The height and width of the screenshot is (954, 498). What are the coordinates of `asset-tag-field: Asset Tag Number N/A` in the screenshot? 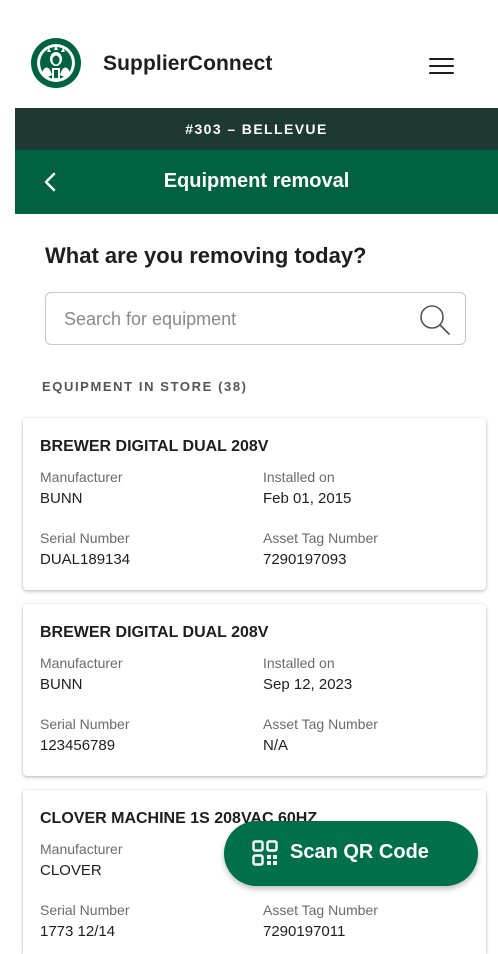 It's located at (320, 735).